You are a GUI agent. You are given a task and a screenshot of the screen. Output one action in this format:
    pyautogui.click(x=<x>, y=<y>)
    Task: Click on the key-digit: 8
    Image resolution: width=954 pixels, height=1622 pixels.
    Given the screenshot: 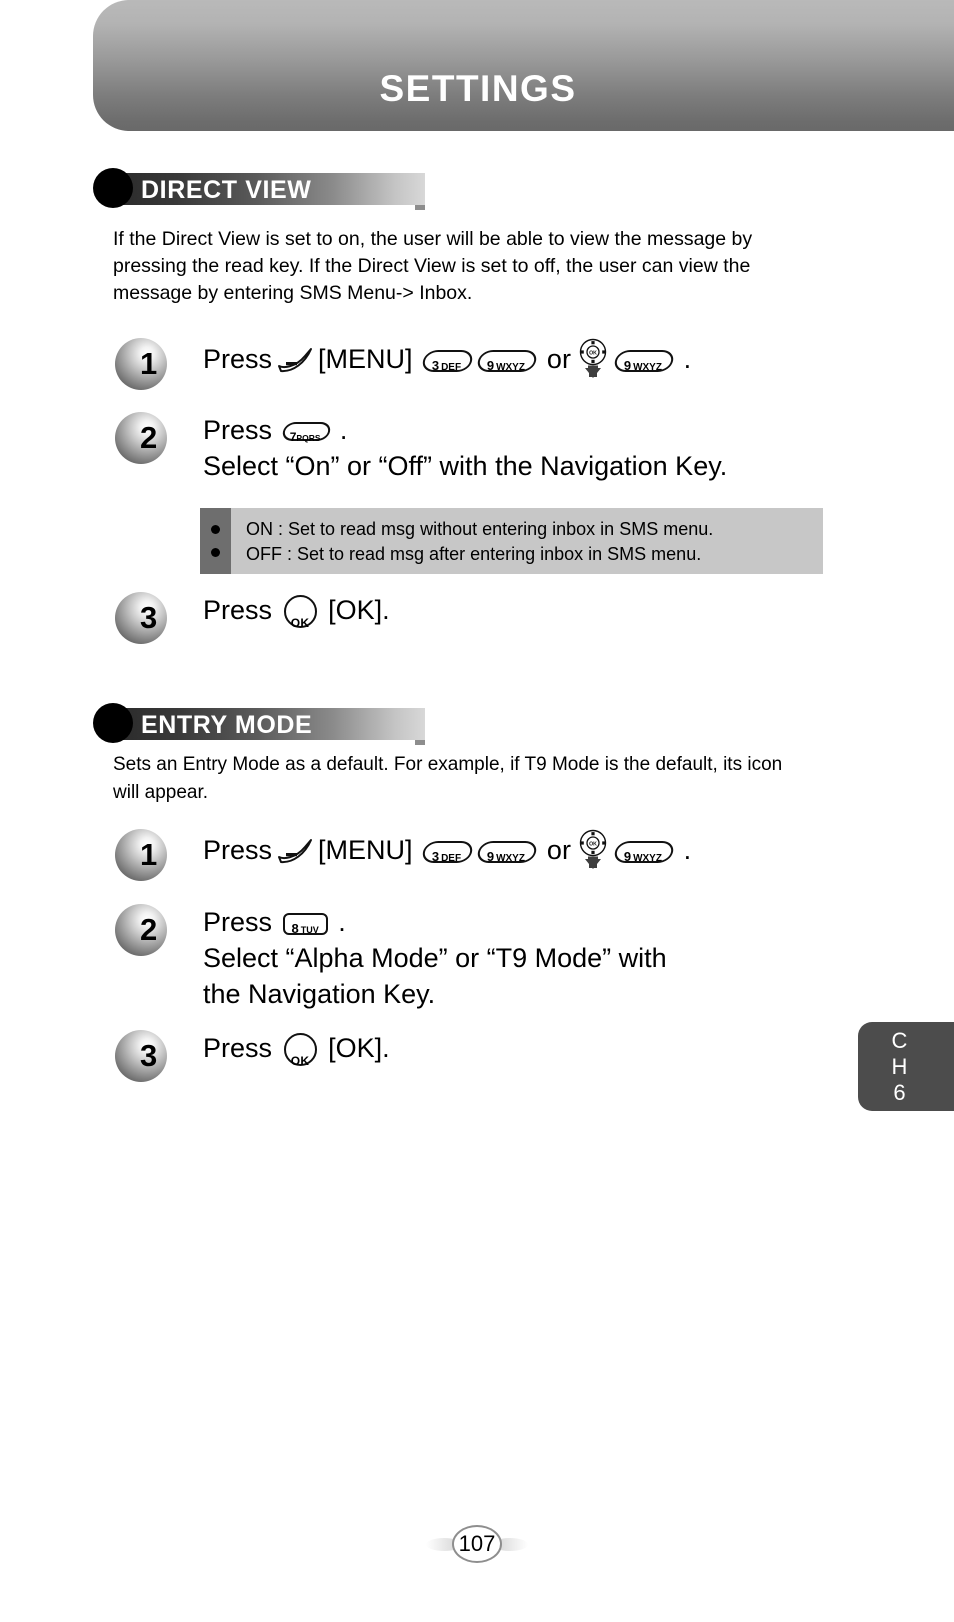 What is the action you would take?
    pyautogui.click(x=295, y=928)
    